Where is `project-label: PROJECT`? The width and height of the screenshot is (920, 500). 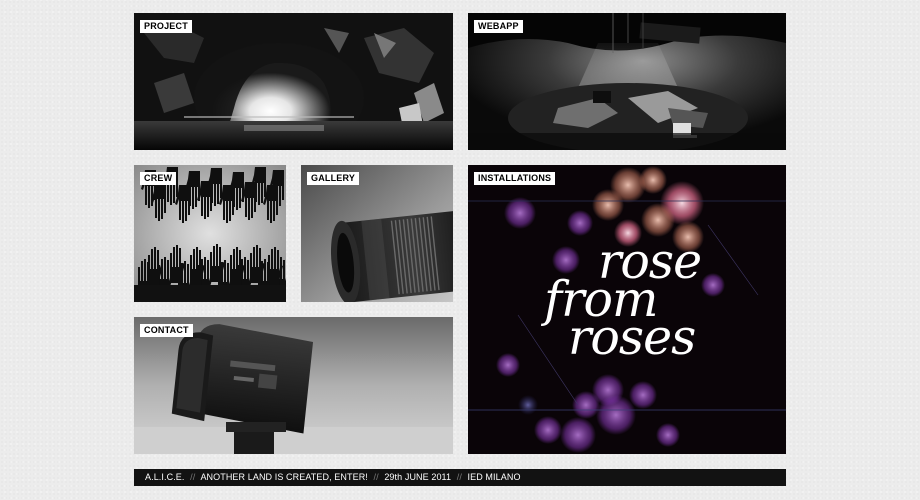 project-label: PROJECT is located at coordinates (166, 26).